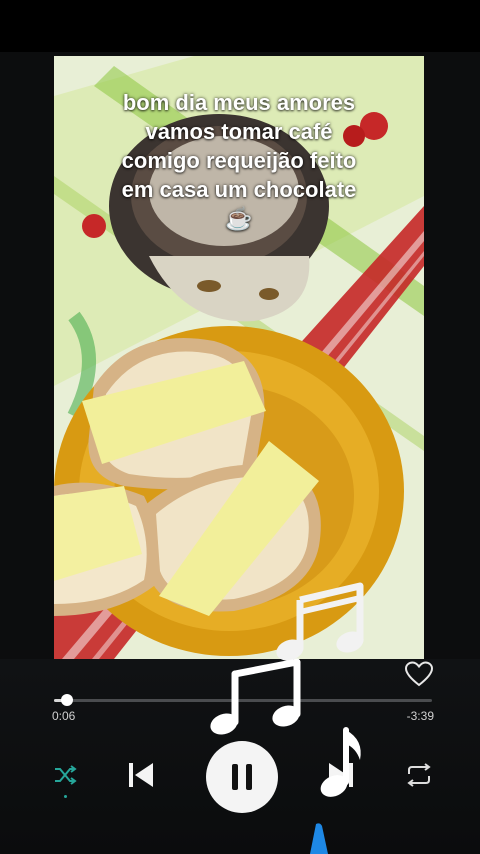 The image size is (480, 854). I want to click on heart-outline-icon, so click(419, 674).